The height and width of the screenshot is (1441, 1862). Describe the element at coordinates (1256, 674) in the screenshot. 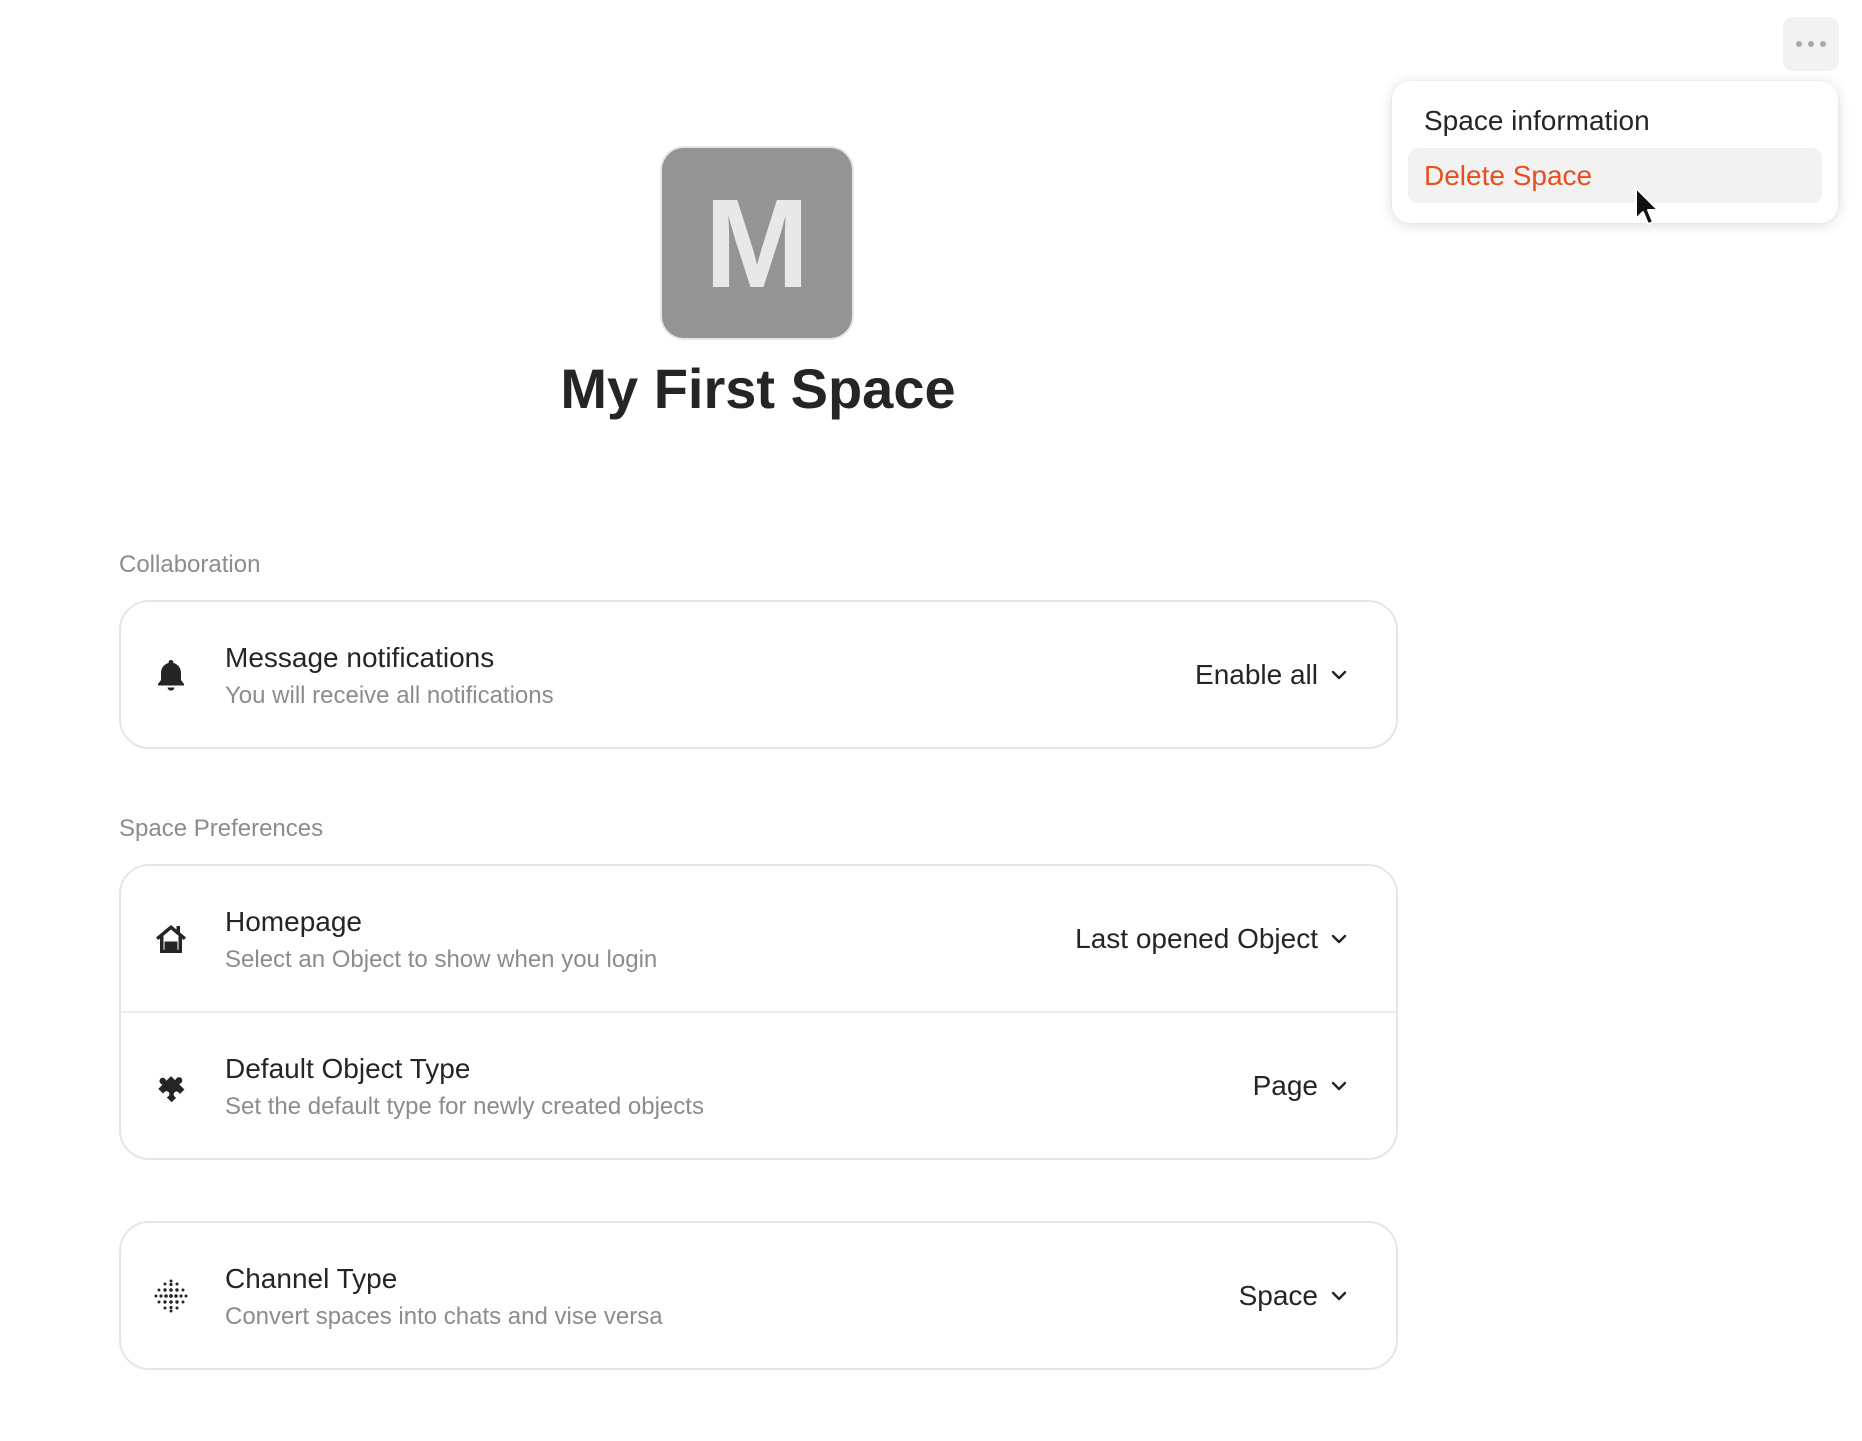

I see `select-value: Enable all` at that location.